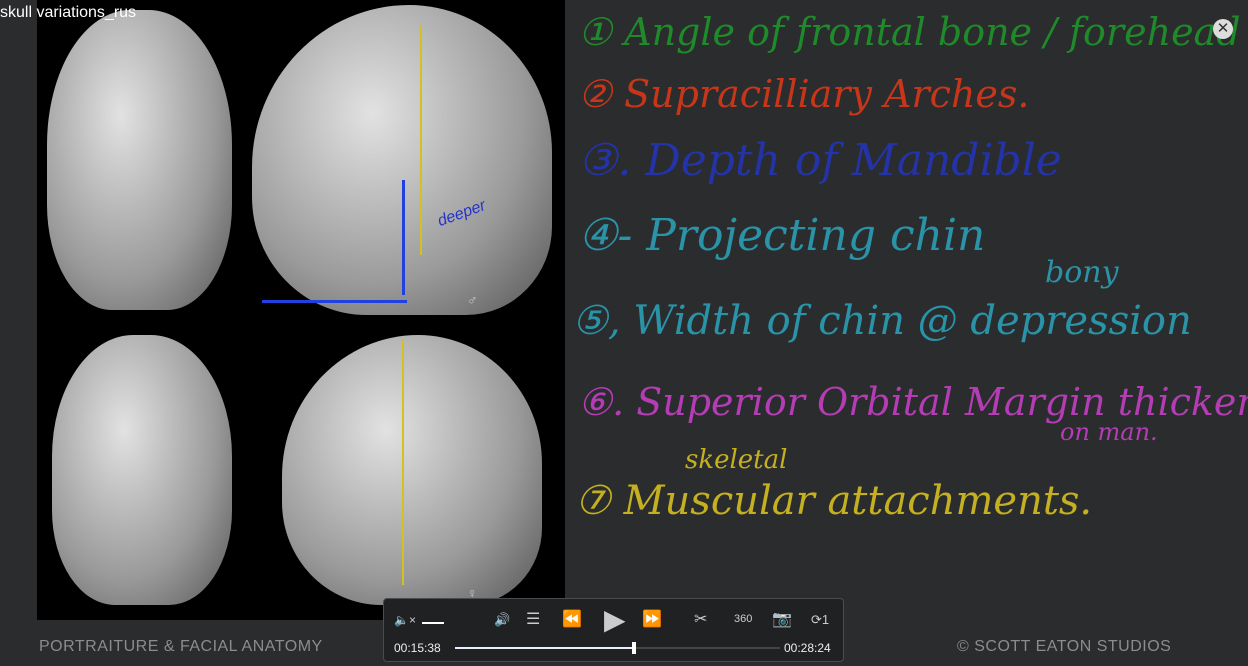 The height and width of the screenshot is (666, 1248). Describe the element at coordinates (572, 619) in the screenshot. I see `rewind-icon: ⏪` at that location.